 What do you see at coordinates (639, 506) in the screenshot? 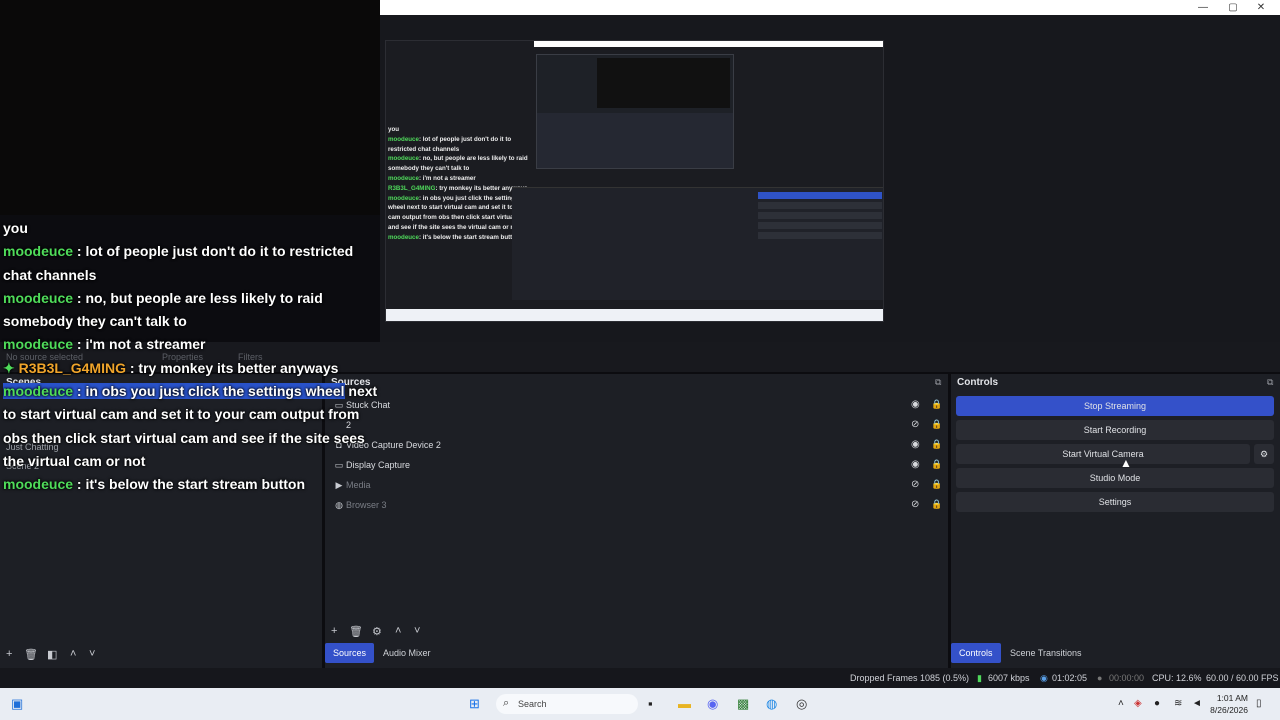
I see `source-row: ◍ Browser 3 ⊘ 🔒` at bounding box center [639, 506].